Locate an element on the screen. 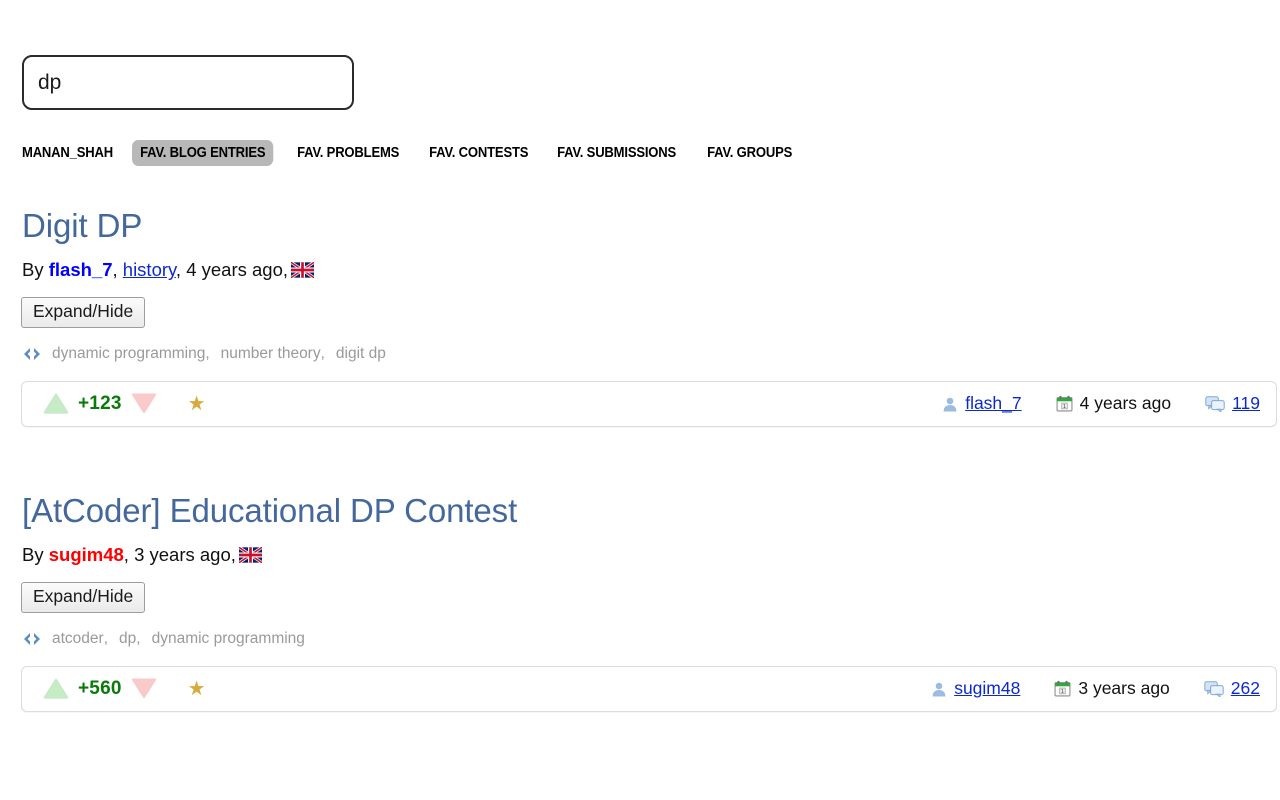  sidebar-item-manan-shah: MANAN_SHAH is located at coordinates (71, 153).